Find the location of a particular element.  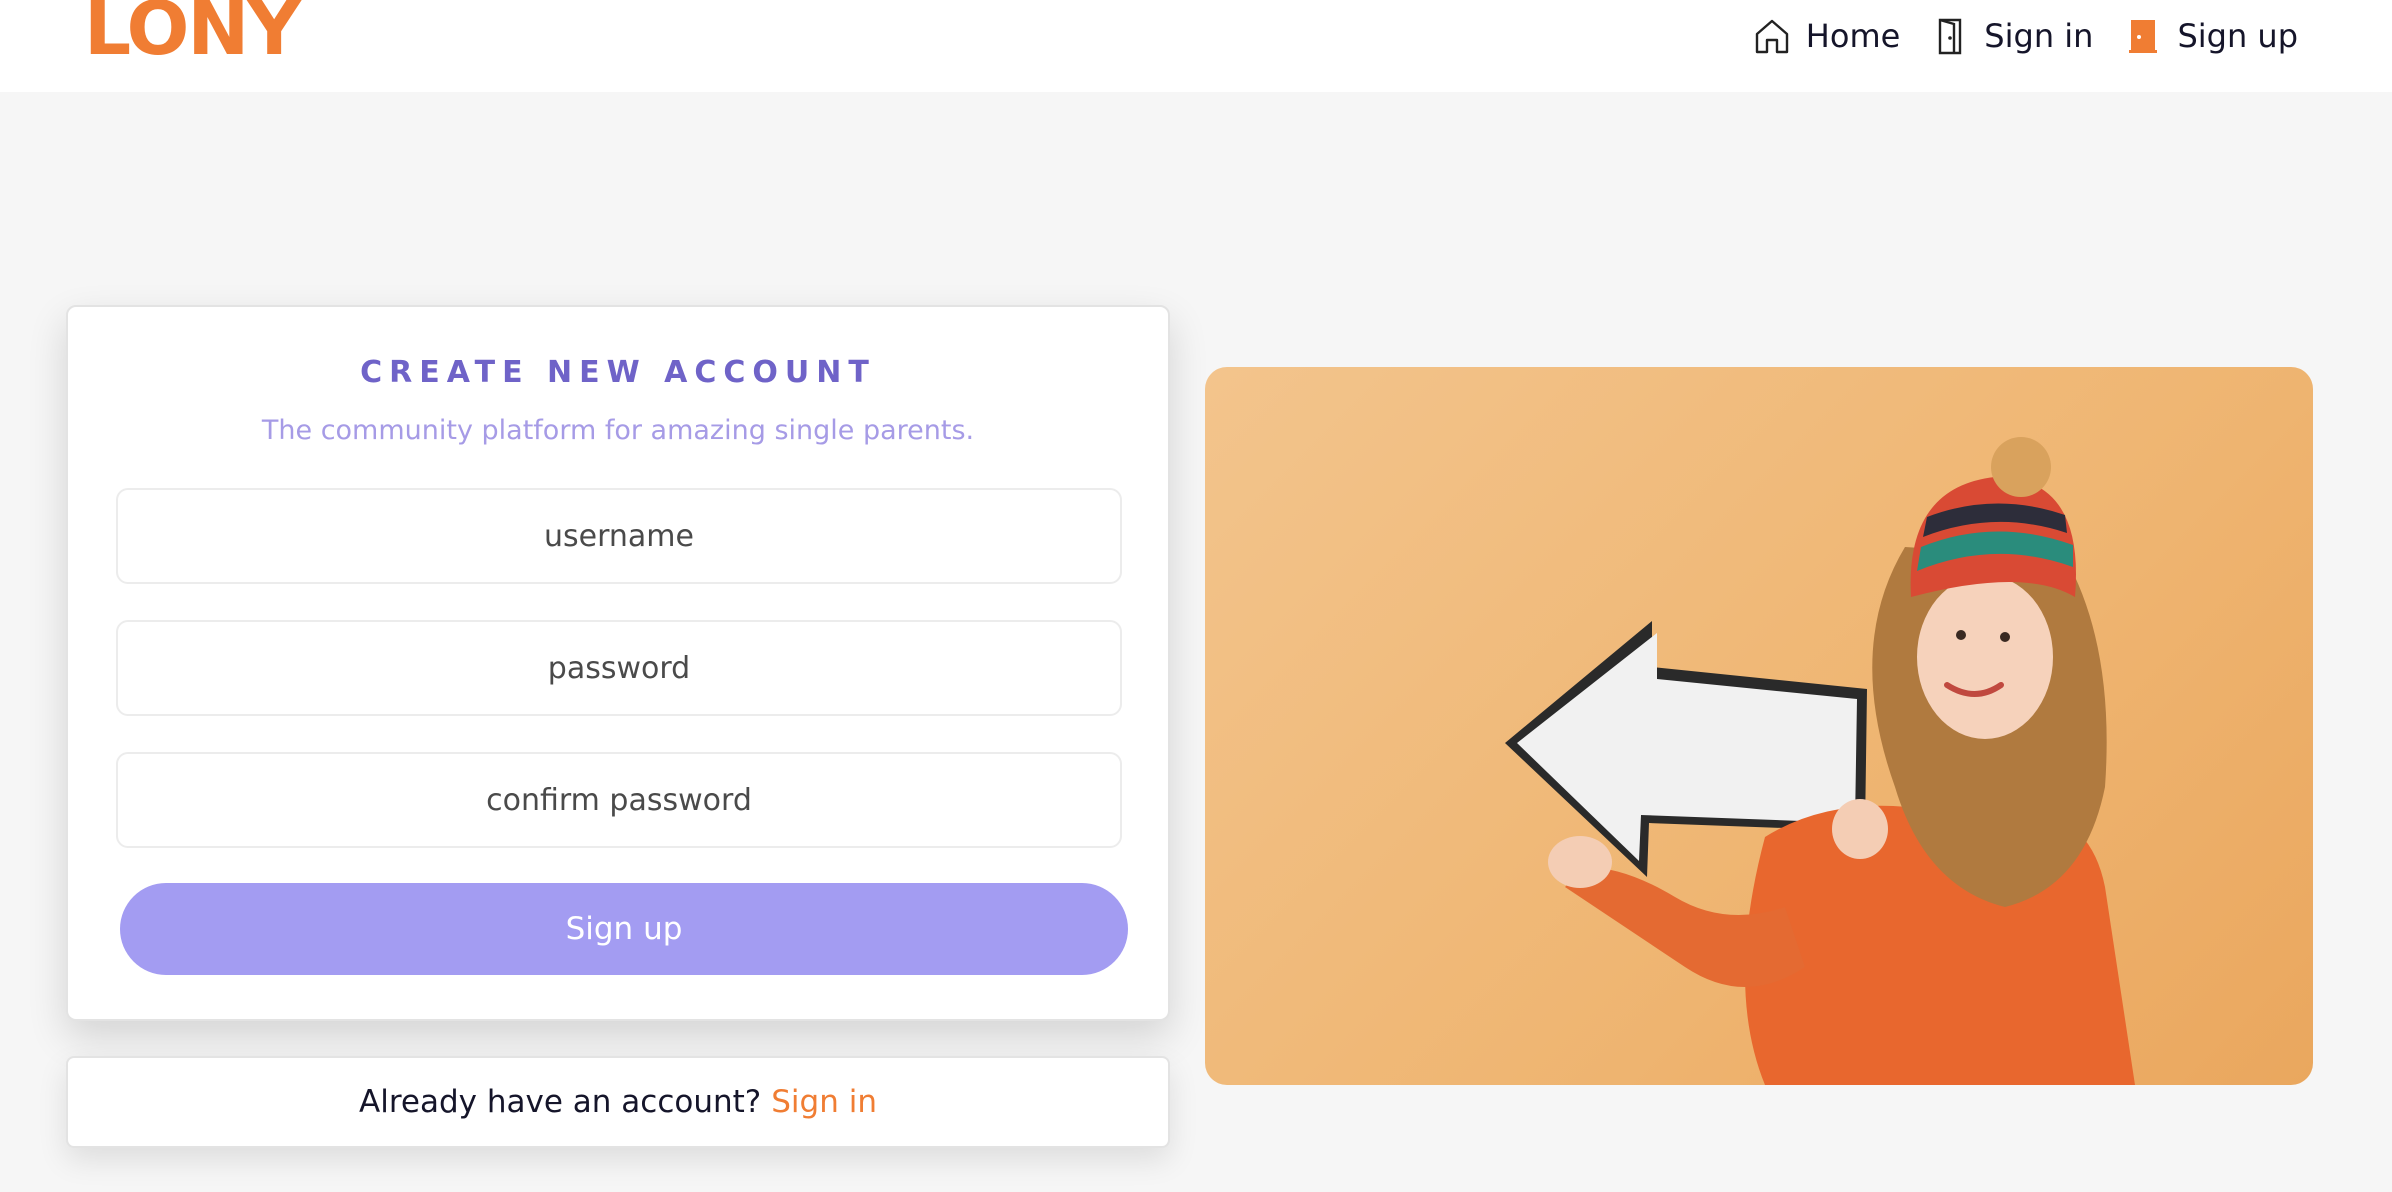

main-nav: Home Sign in Sign up is located at coordinates (2010, 36).